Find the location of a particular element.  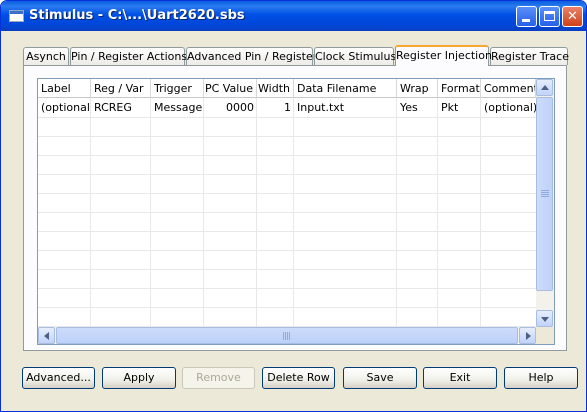

minimize-button is located at coordinates (526, 16).